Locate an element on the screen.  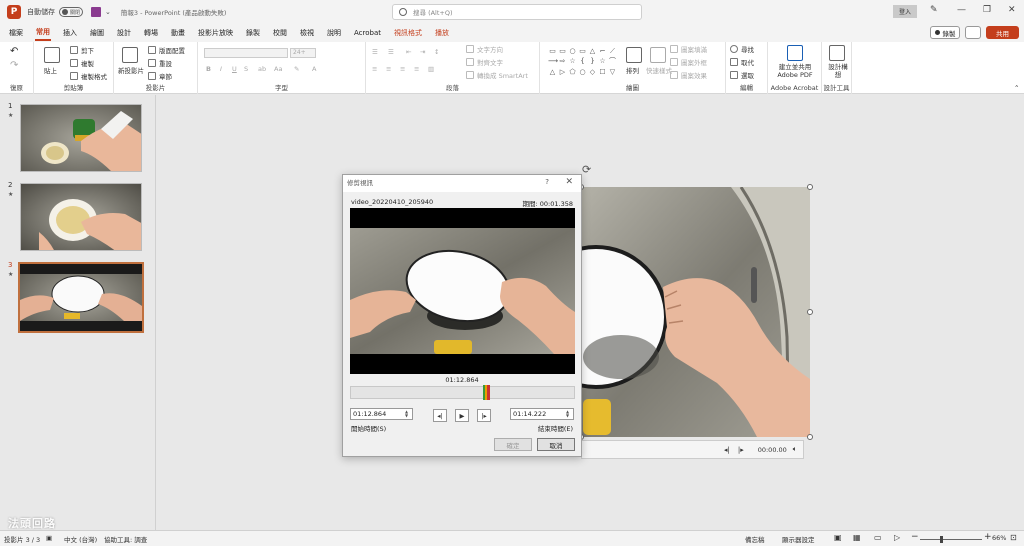
fit-slide-icon: ⊡ is located at coordinates (1013, 537).